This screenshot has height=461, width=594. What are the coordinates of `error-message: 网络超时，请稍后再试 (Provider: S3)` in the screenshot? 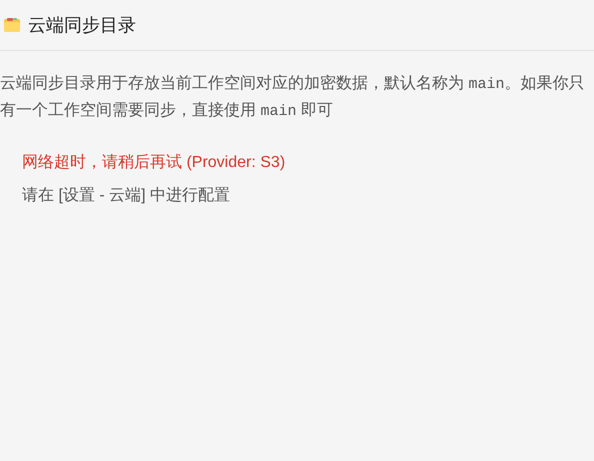 It's located at (154, 162).